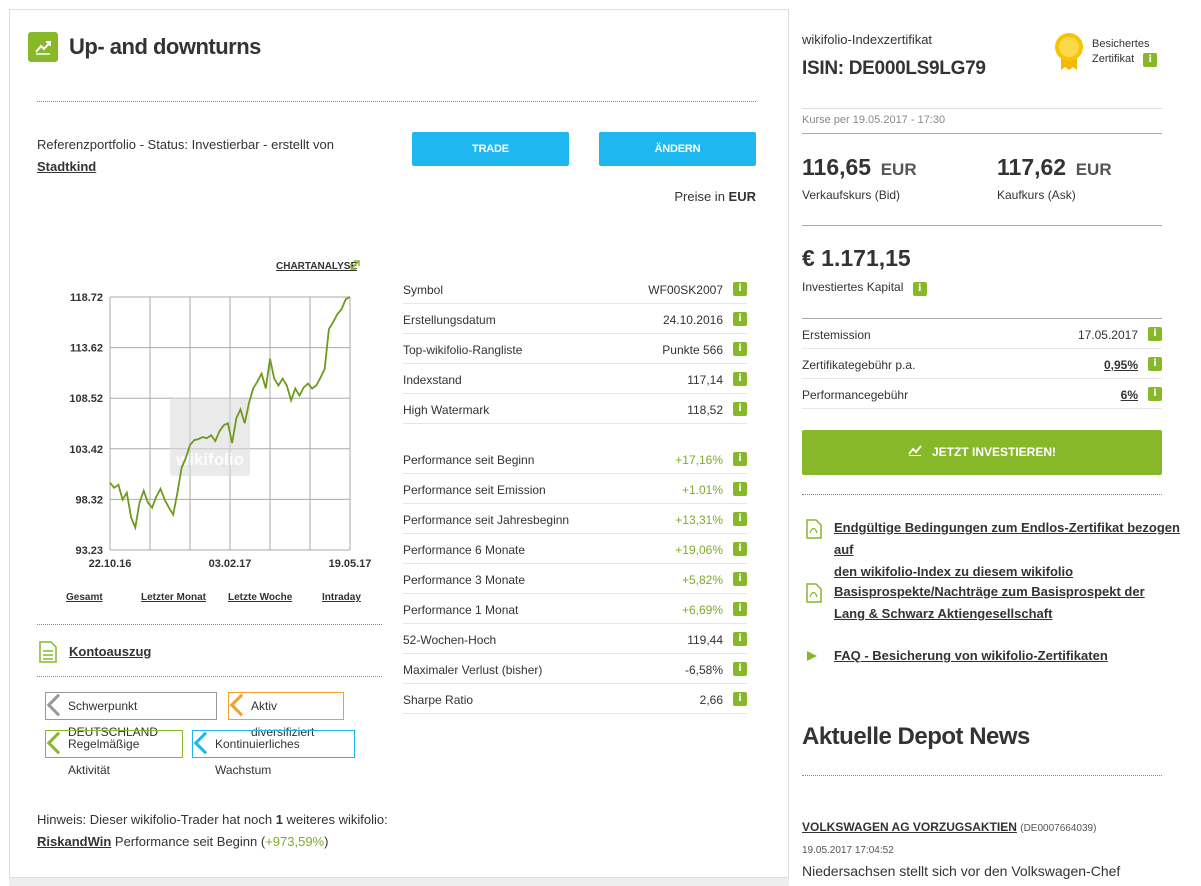 Image resolution: width=1201 pixels, height=886 pixels. I want to click on riskandwin-link: RiskandWin, so click(74, 841).